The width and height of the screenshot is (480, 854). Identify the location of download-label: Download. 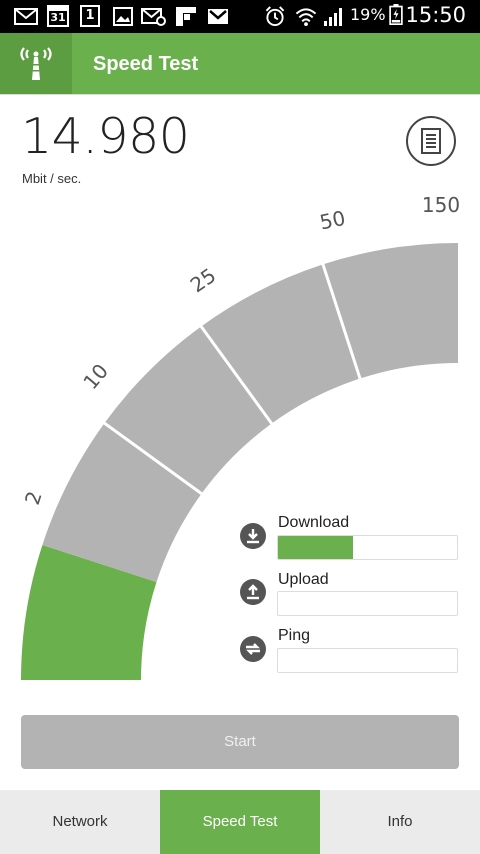
(314, 522).